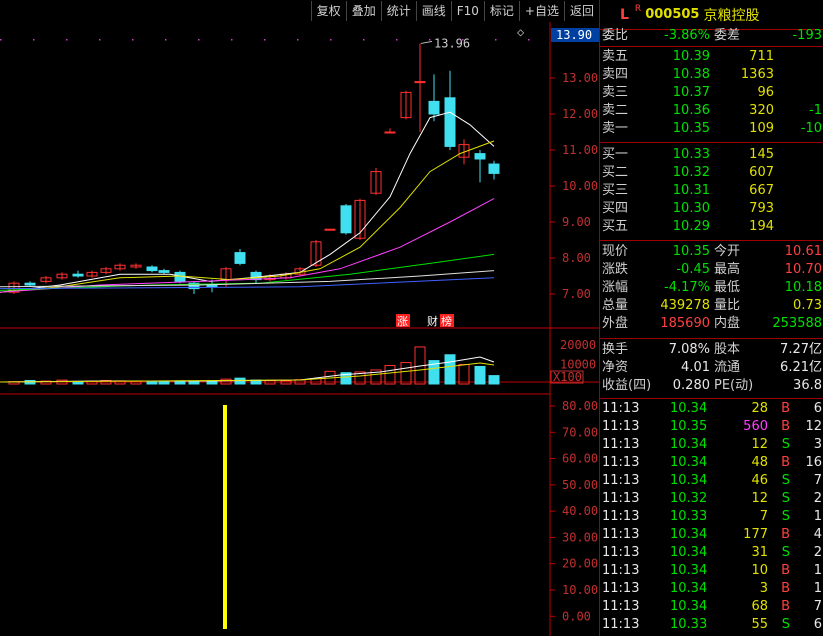 Image resolution: width=823 pixels, height=636 pixels. Describe the element at coordinates (761, 128) in the screenshot. I see `sell-volume: 109` at that location.